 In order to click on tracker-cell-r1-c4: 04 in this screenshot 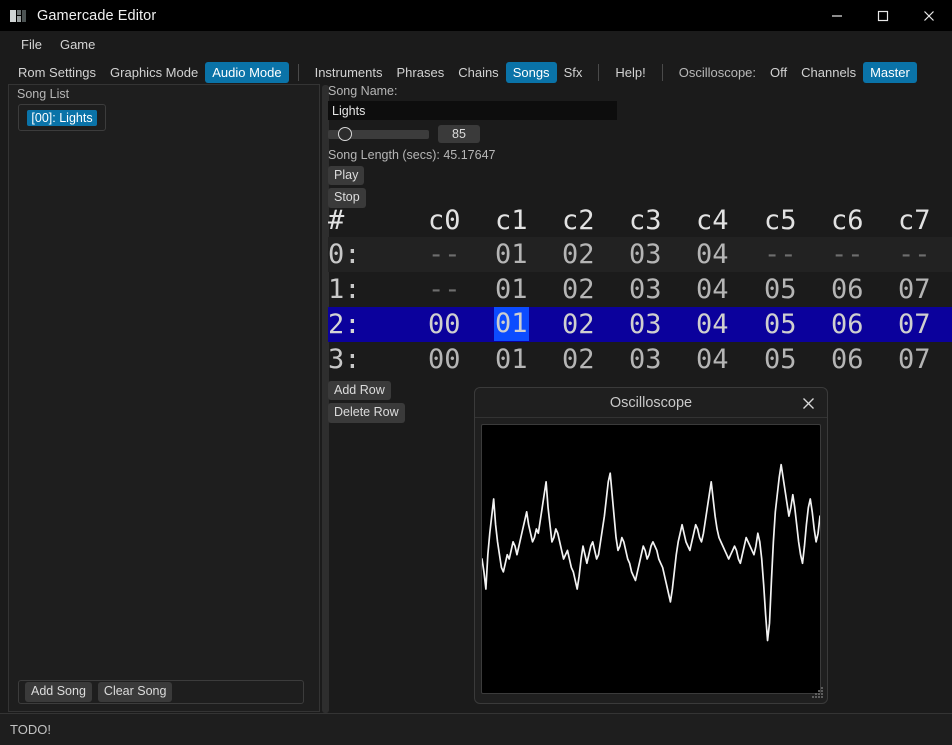, I will do `click(712, 289)`.